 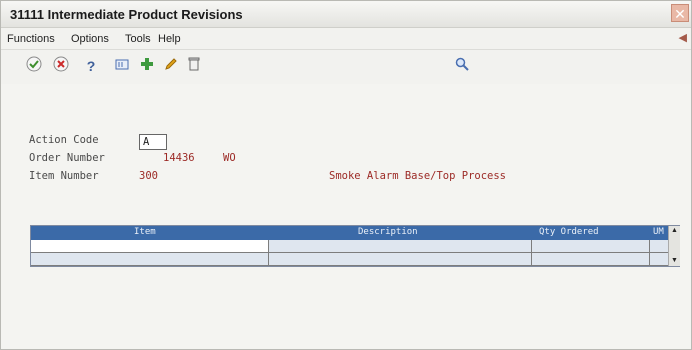 What do you see at coordinates (126, 14) in the screenshot?
I see `window-title: 31111 Intermediate Product Revisions` at bounding box center [126, 14].